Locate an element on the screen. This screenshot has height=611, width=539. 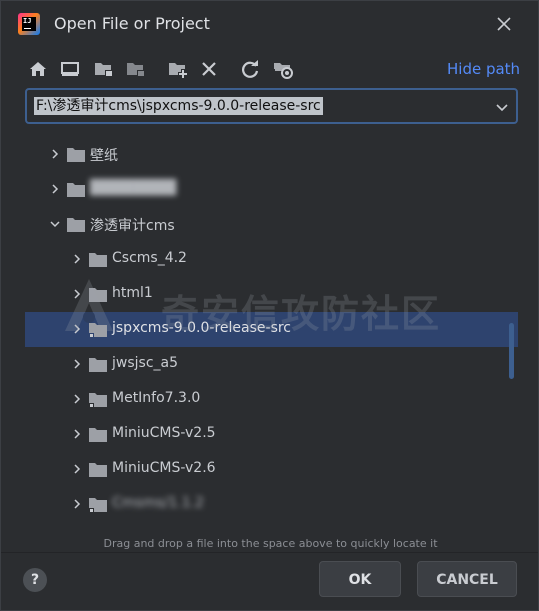
desktop-button is located at coordinates (70, 69).